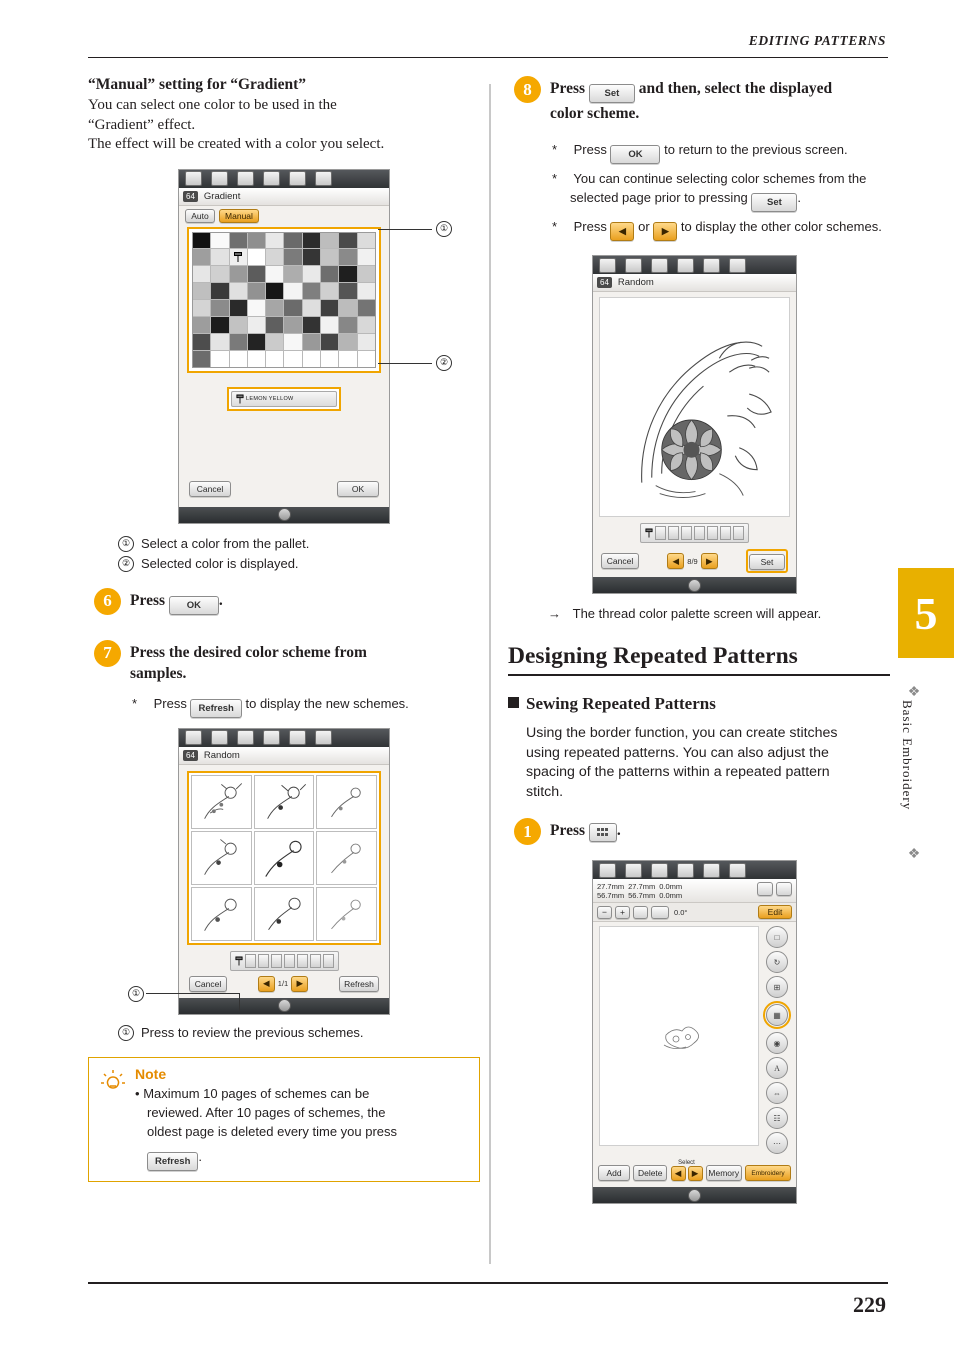  Describe the element at coordinates (694, 407) in the screenshot. I see `pattern-preview-area` at that location.